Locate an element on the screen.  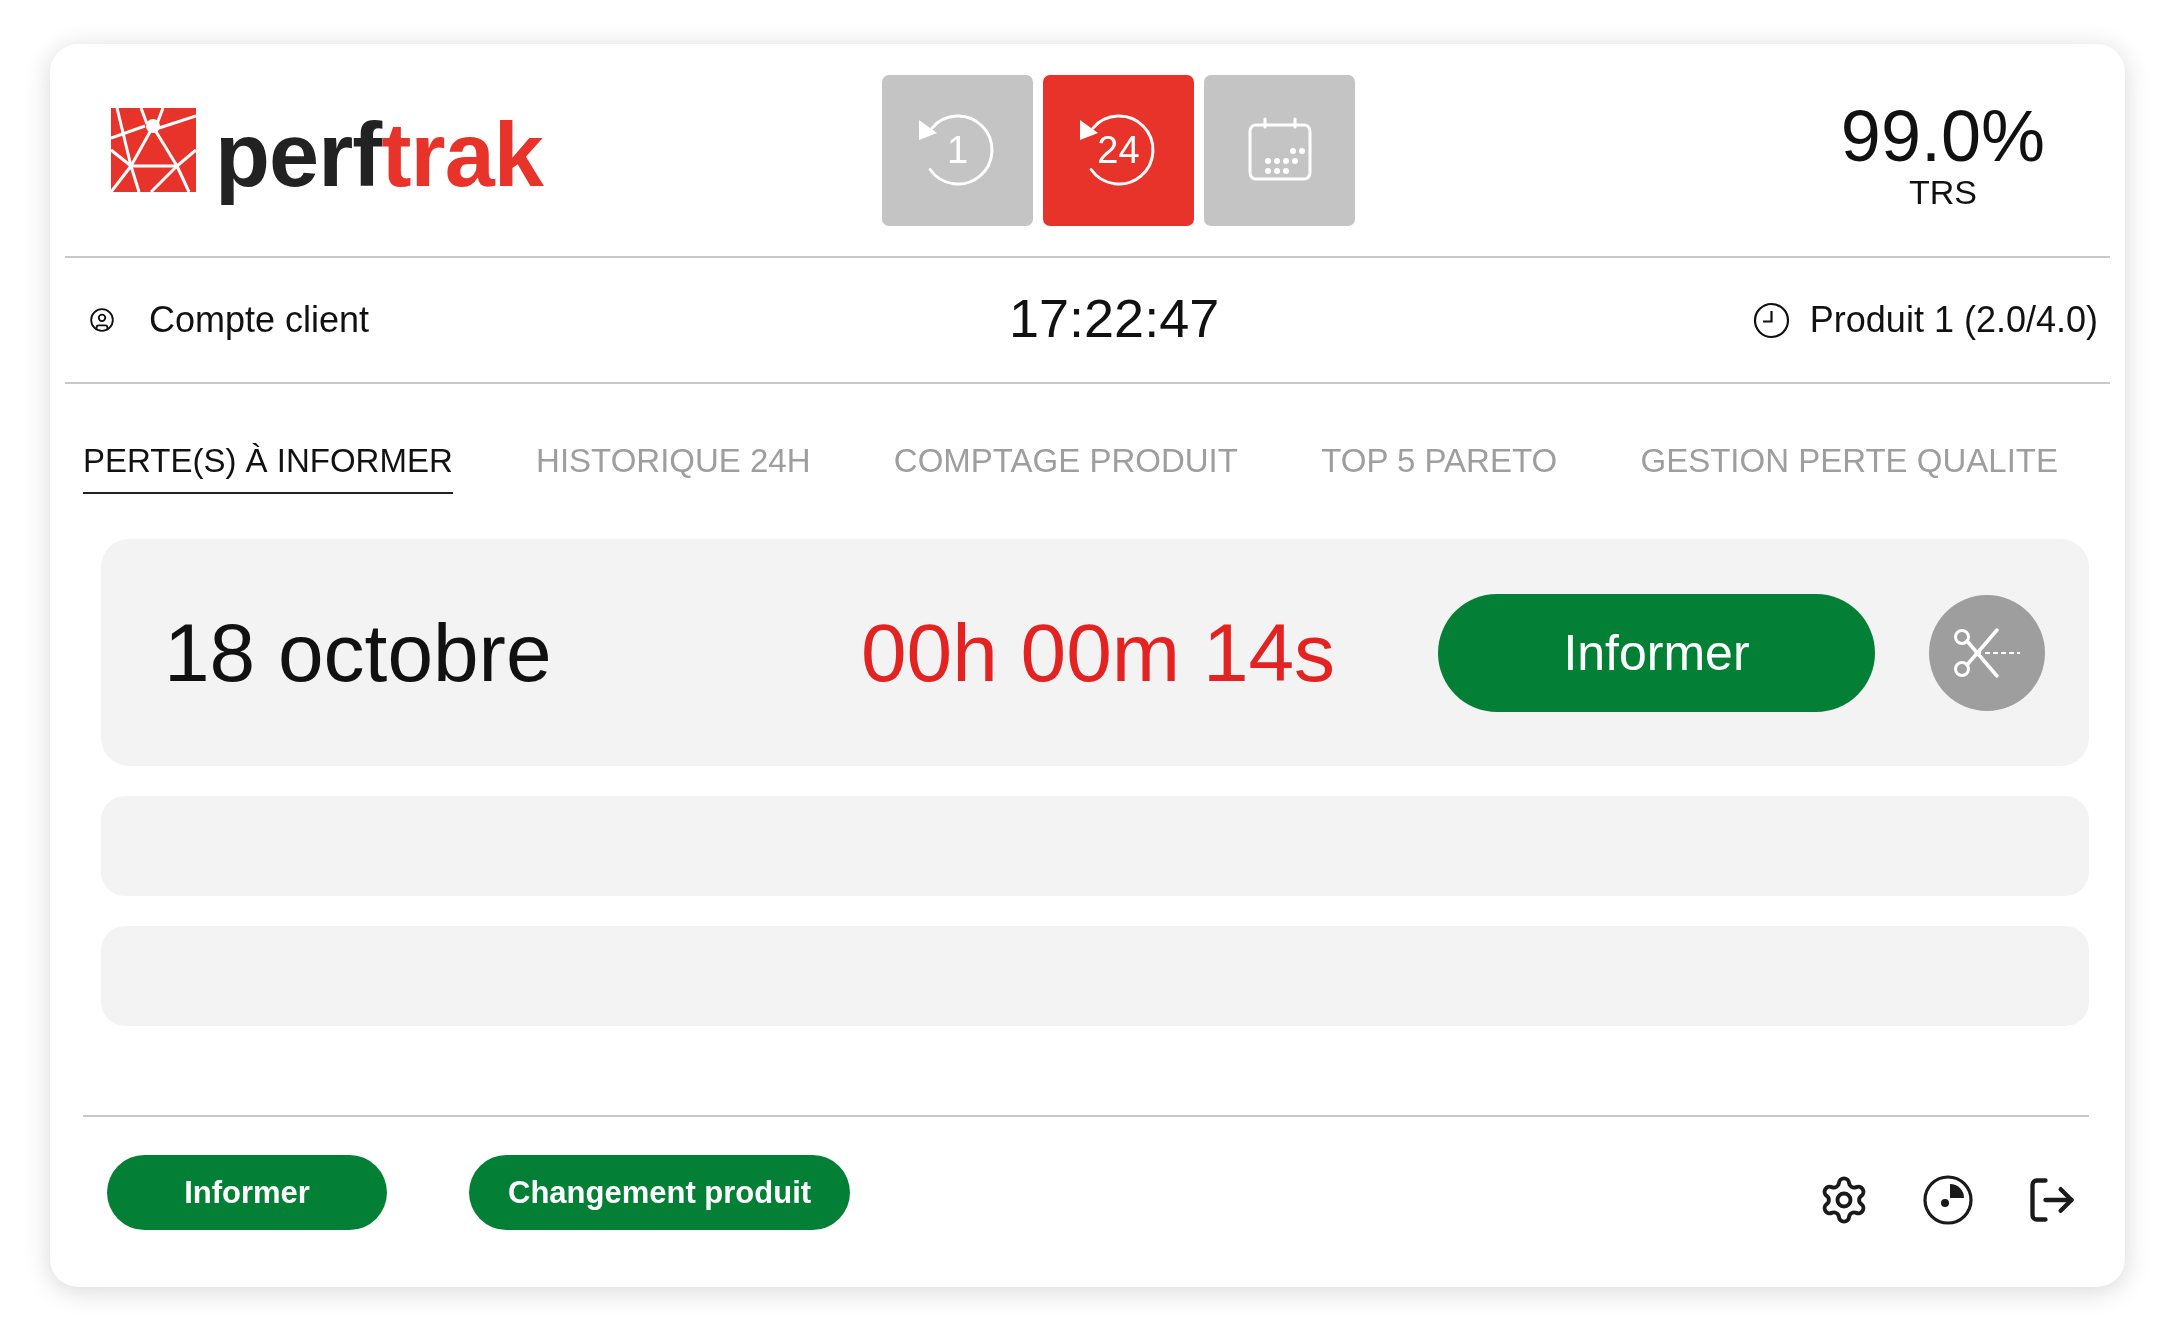
tab: GESTION PERTE QUALITE is located at coordinates (1849, 468).